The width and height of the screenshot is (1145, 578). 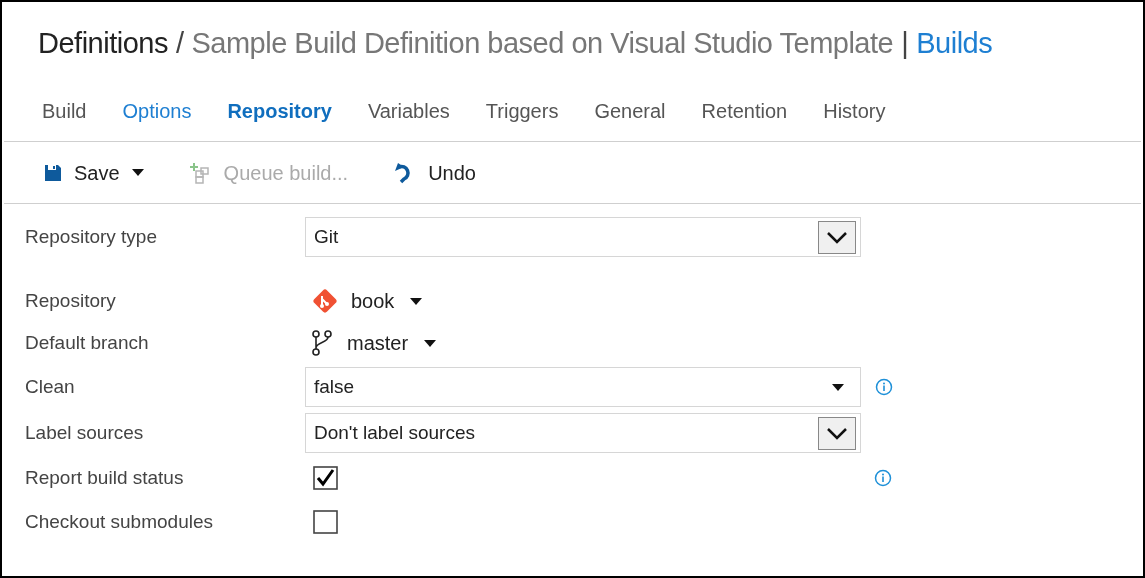 What do you see at coordinates (435, 172) in the screenshot?
I see `toolbar-button: Undo` at bounding box center [435, 172].